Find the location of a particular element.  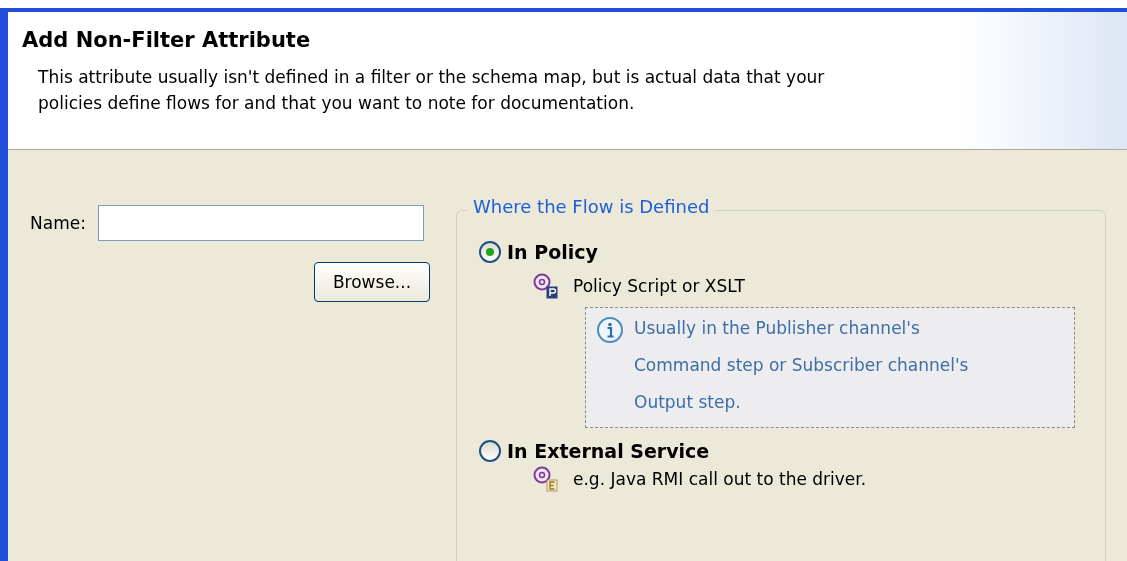

radio-label: In External Service is located at coordinates (608, 451).